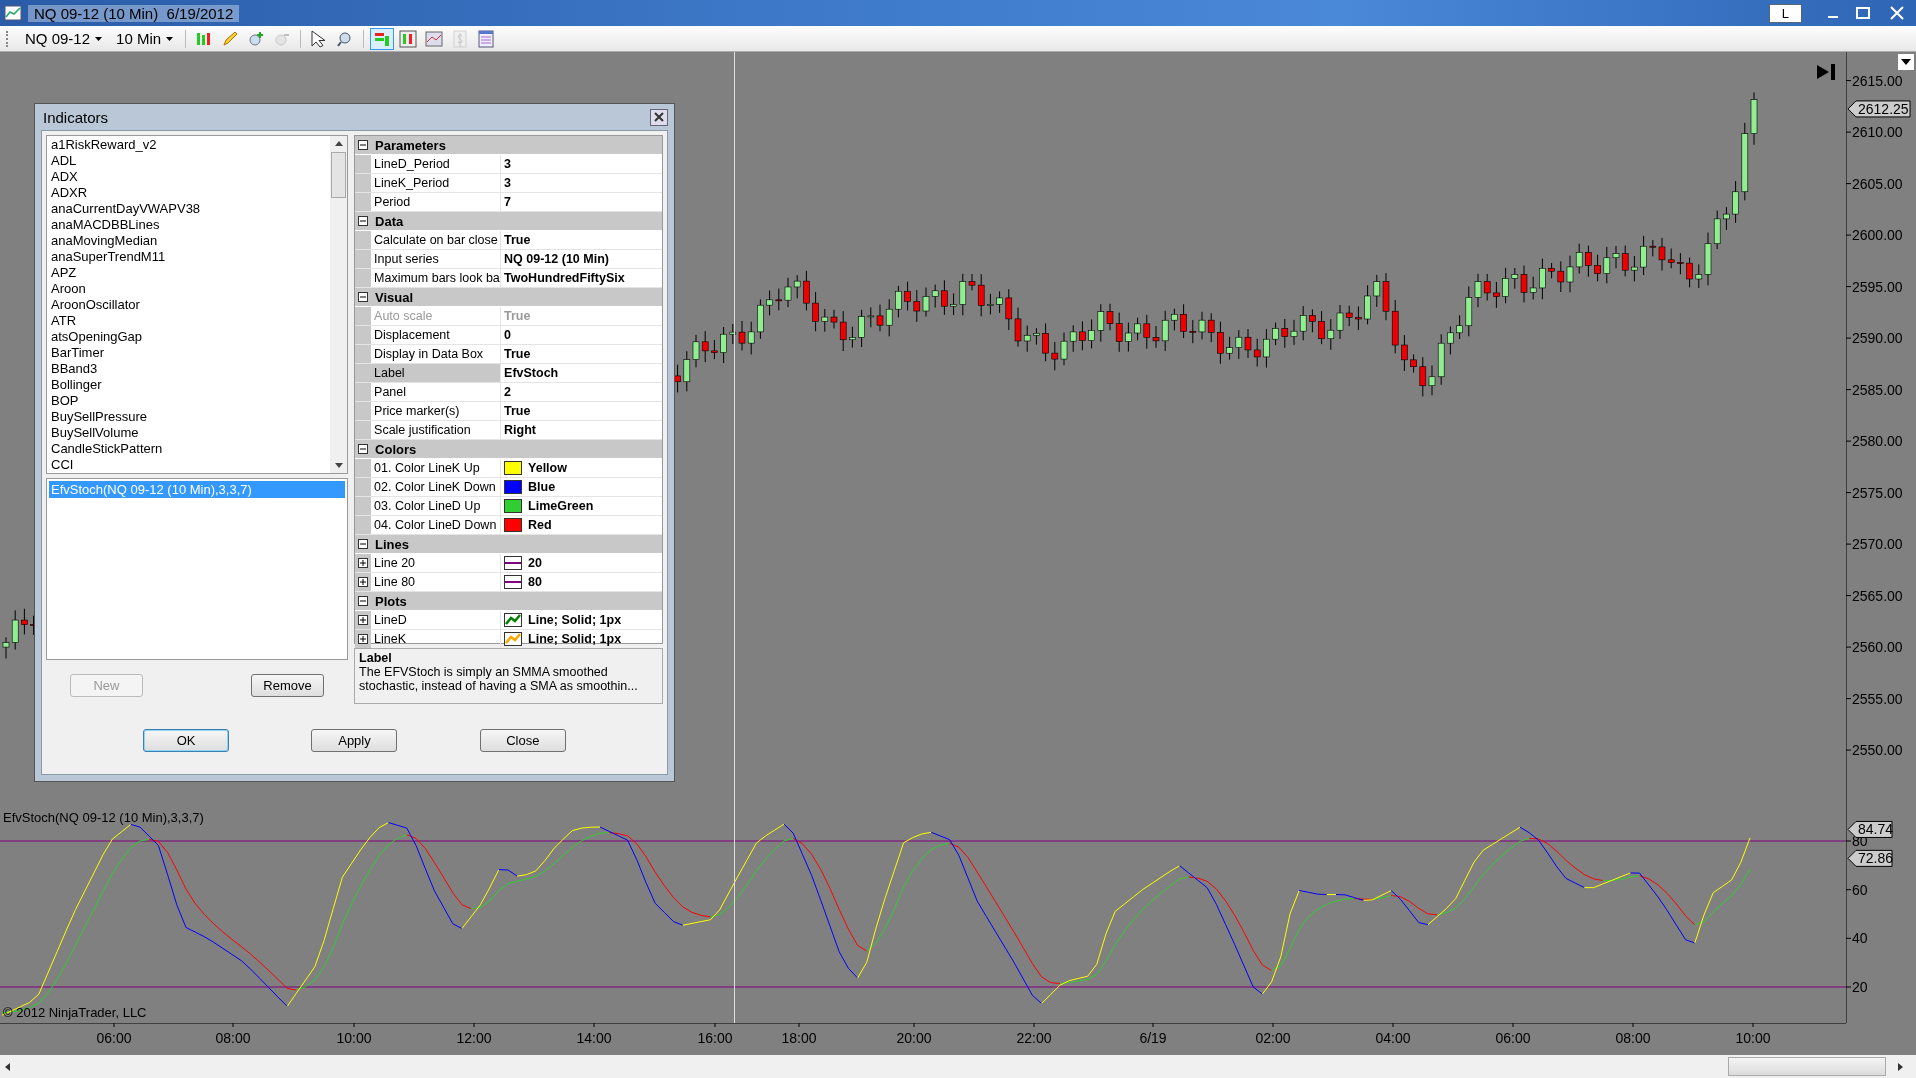  I want to click on property-name: 03. Color LineD Up, so click(436, 506).